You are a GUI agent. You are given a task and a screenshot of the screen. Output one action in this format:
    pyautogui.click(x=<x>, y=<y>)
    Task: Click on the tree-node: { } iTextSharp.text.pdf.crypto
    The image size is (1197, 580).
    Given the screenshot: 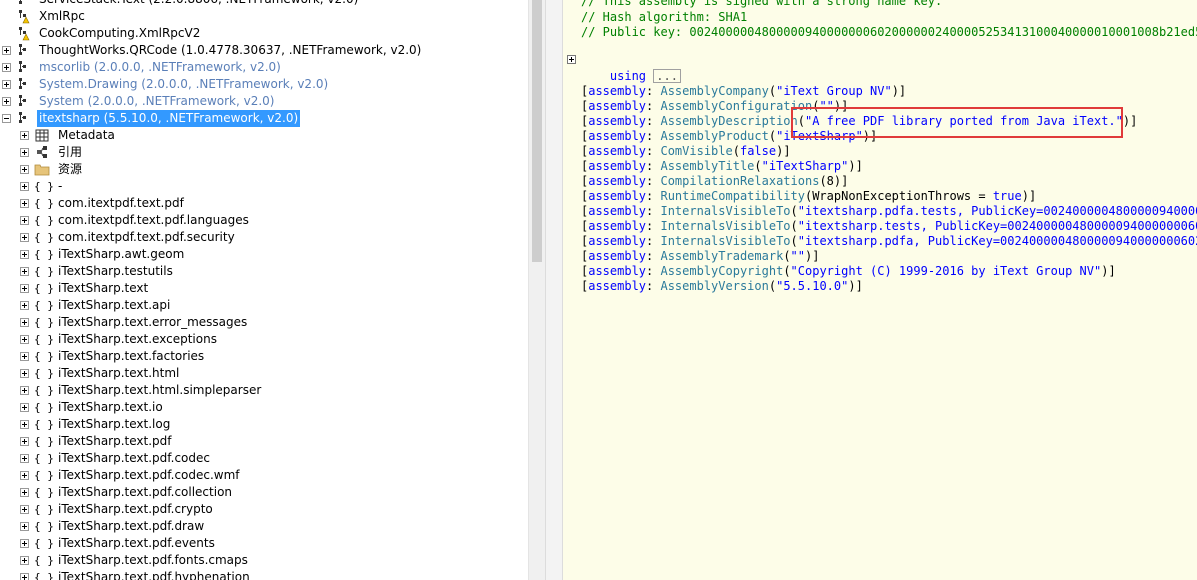 What is the action you would take?
    pyautogui.click(x=264, y=509)
    